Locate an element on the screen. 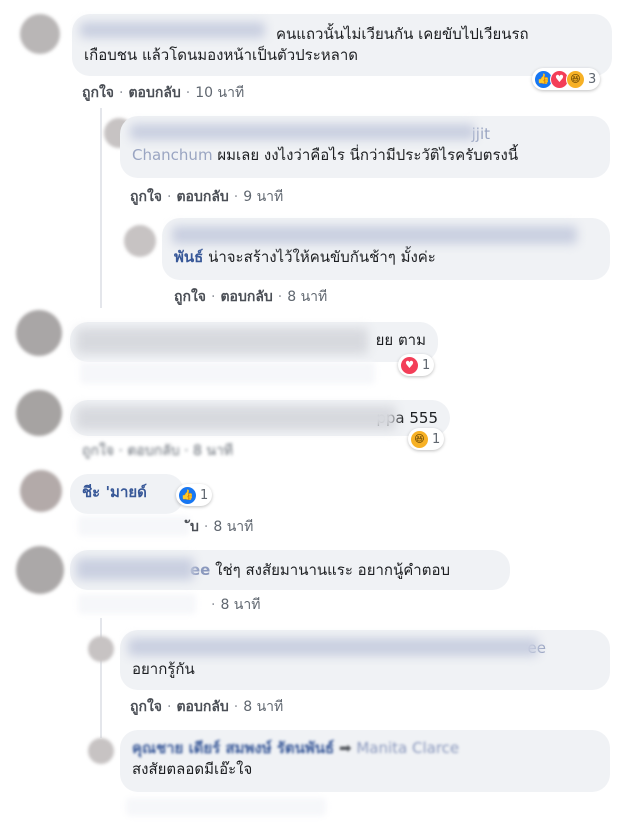 This screenshot has height=822, width=640. reaction-count: 3 is located at coordinates (592, 79).